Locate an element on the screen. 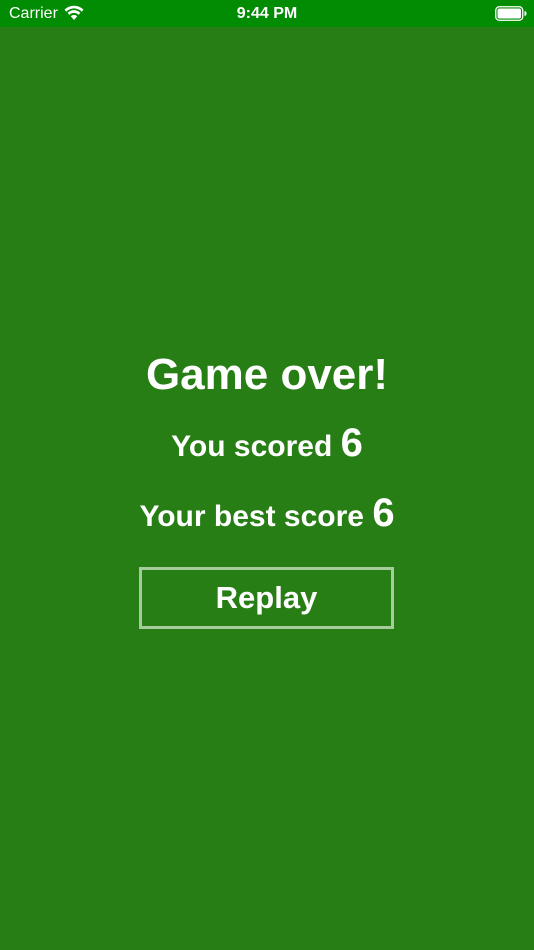  current-score-label: You scored is located at coordinates (252, 446).